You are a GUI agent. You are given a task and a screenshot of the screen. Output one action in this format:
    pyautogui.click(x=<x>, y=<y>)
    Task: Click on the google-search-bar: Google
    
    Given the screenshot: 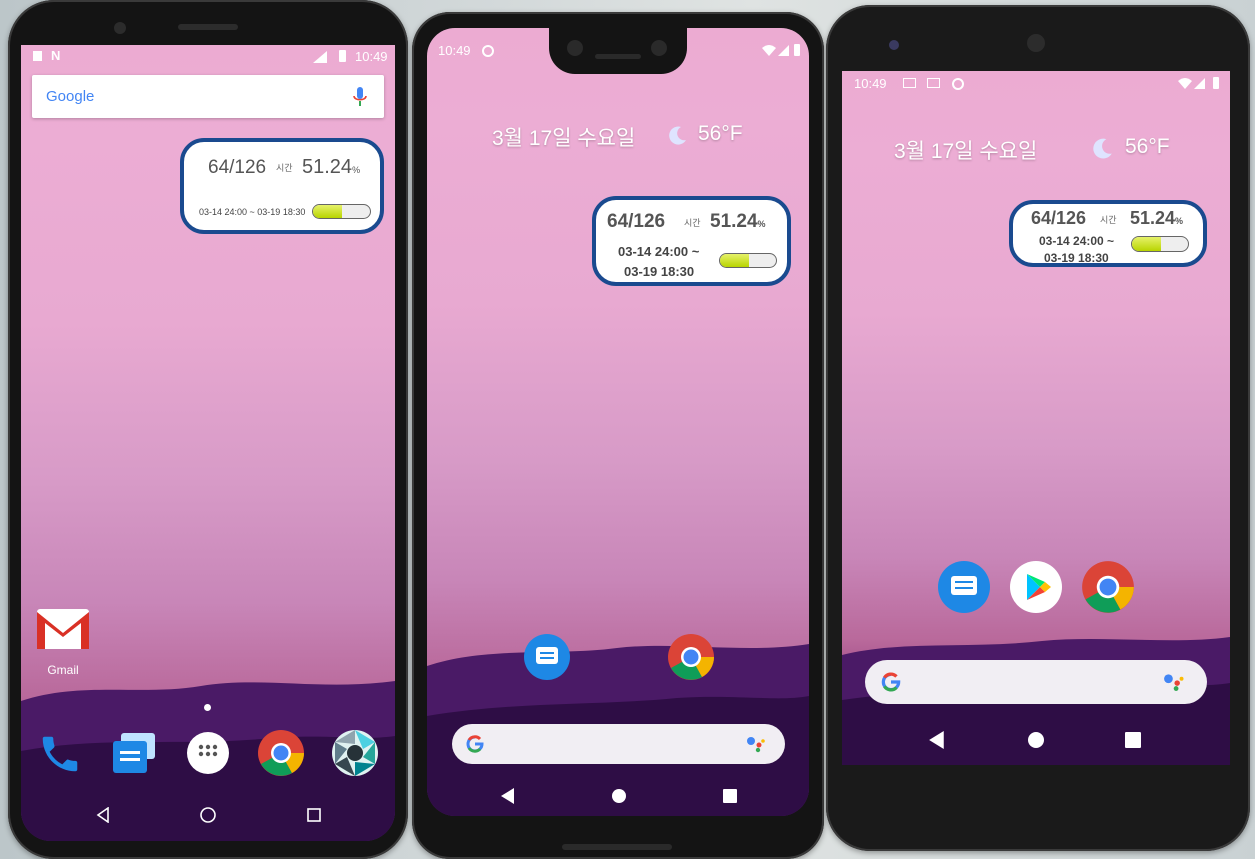 What is the action you would take?
    pyautogui.click(x=208, y=96)
    